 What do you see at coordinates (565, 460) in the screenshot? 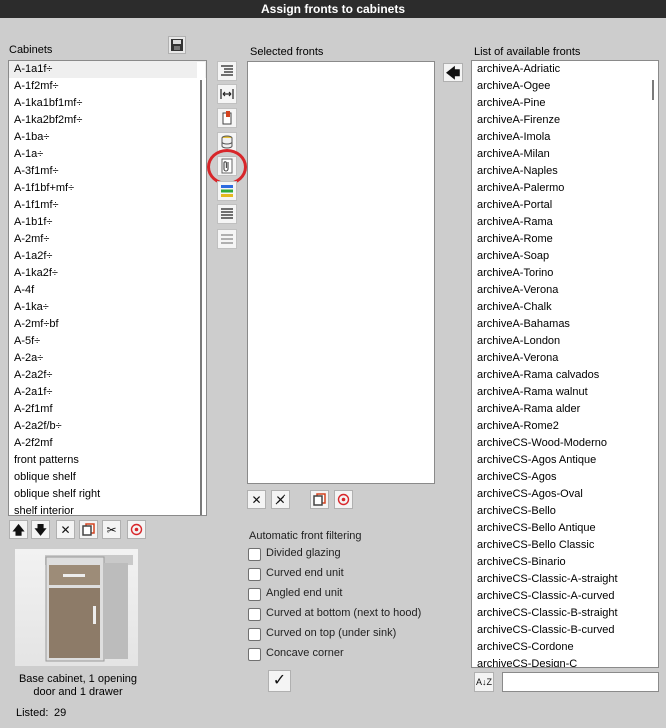
I see `front-list-item: archiveCS-Agos Antique` at bounding box center [565, 460].